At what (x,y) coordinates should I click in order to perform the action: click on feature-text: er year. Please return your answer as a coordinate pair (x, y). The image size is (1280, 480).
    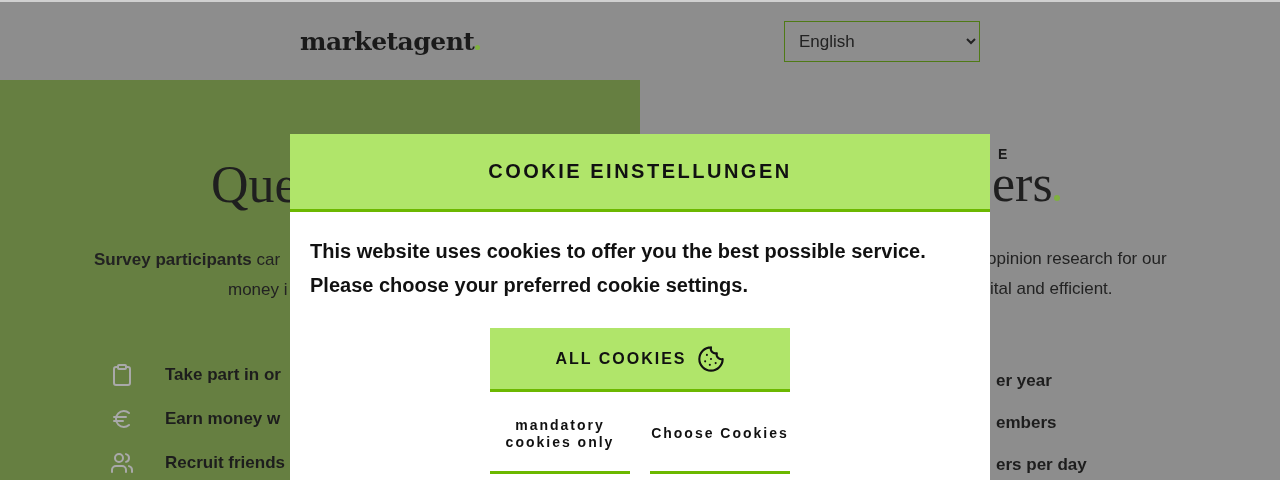
    Looking at the image, I should click on (1024, 381).